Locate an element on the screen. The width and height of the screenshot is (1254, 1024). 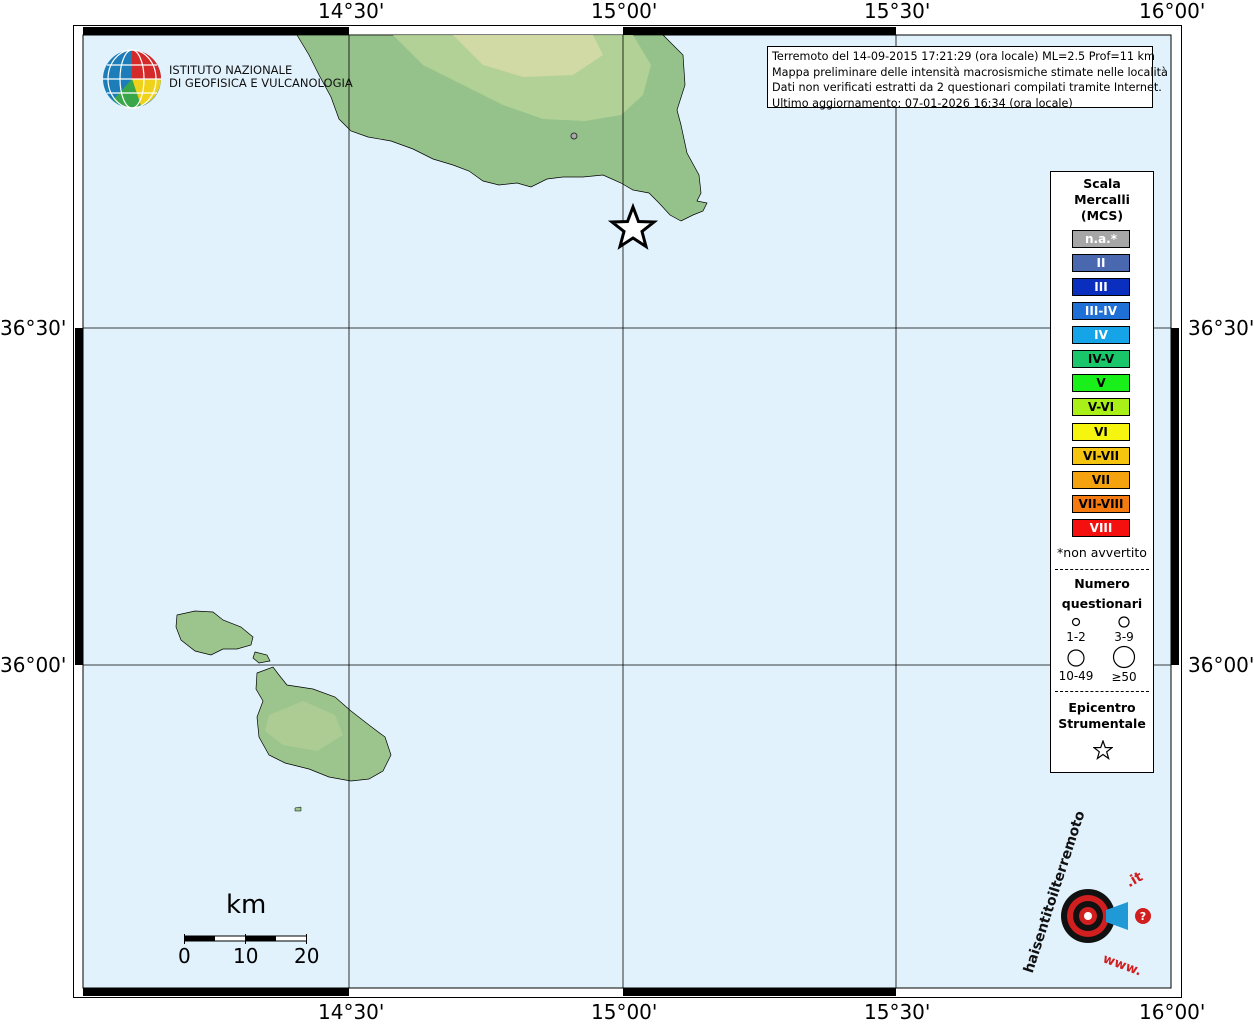
legend-non-avvertito: *non avvertito is located at coordinates (1102, 552).